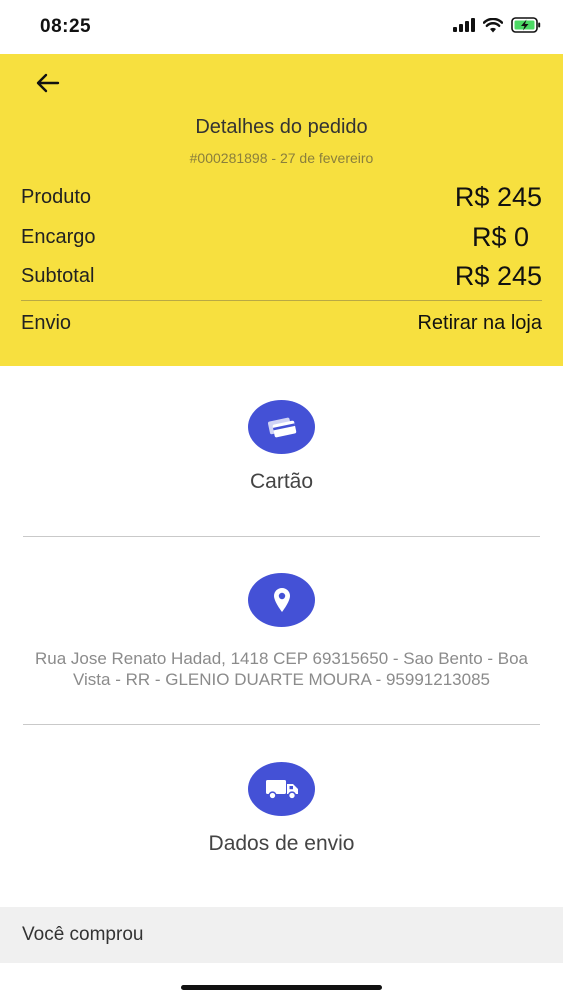 Image resolution: width=563 pixels, height=1000 pixels. Describe the element at coordinates (281, 276) in the screenshot. I see `summary-row-subtotal: Subtotal R$ 245` at that location.